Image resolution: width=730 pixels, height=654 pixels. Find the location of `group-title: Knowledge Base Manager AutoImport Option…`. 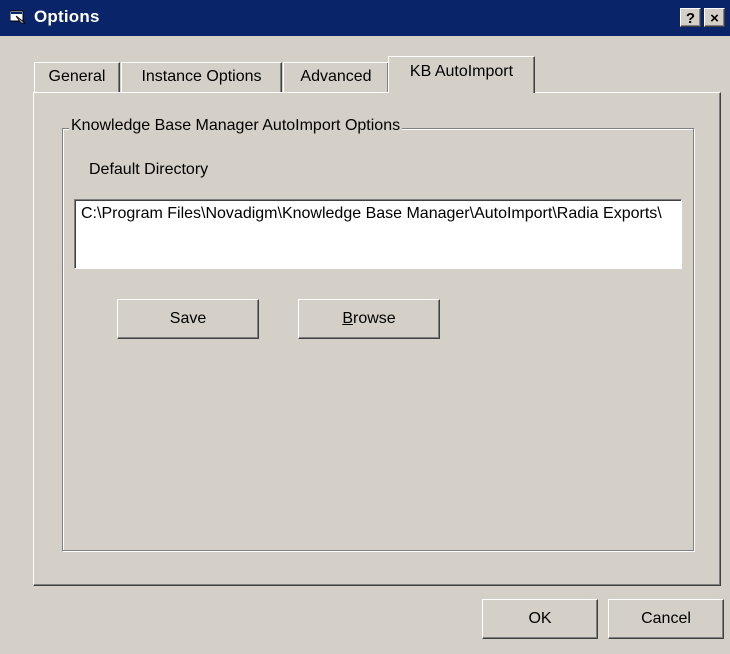

group-title: Knowledge Base Manager AutoImport Option… is located at coordinates (236, 126).